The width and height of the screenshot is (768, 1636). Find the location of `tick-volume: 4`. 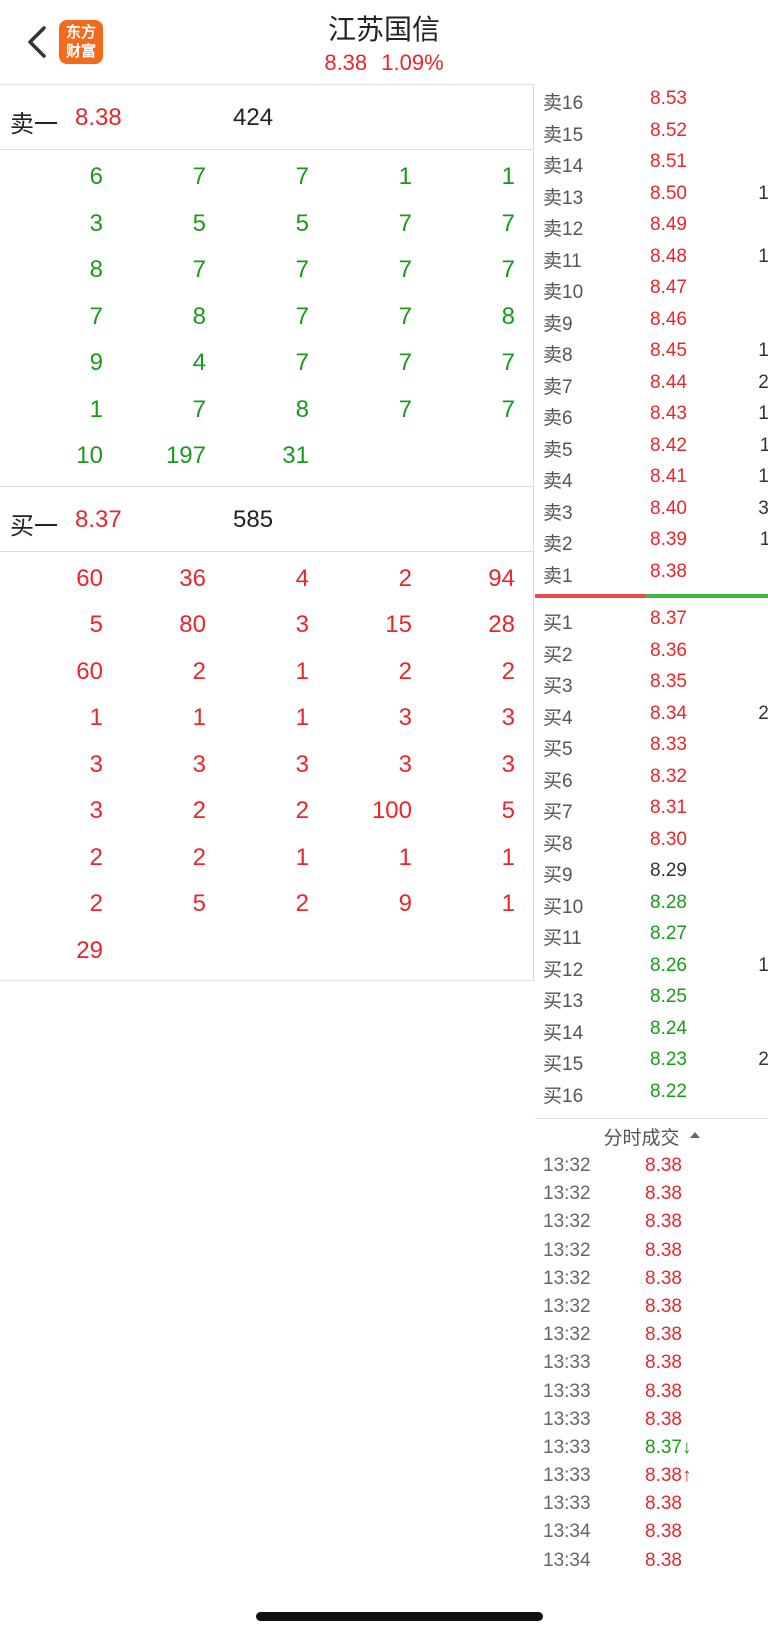

tick-volume: 4 is located at coordinates (749, 1392).